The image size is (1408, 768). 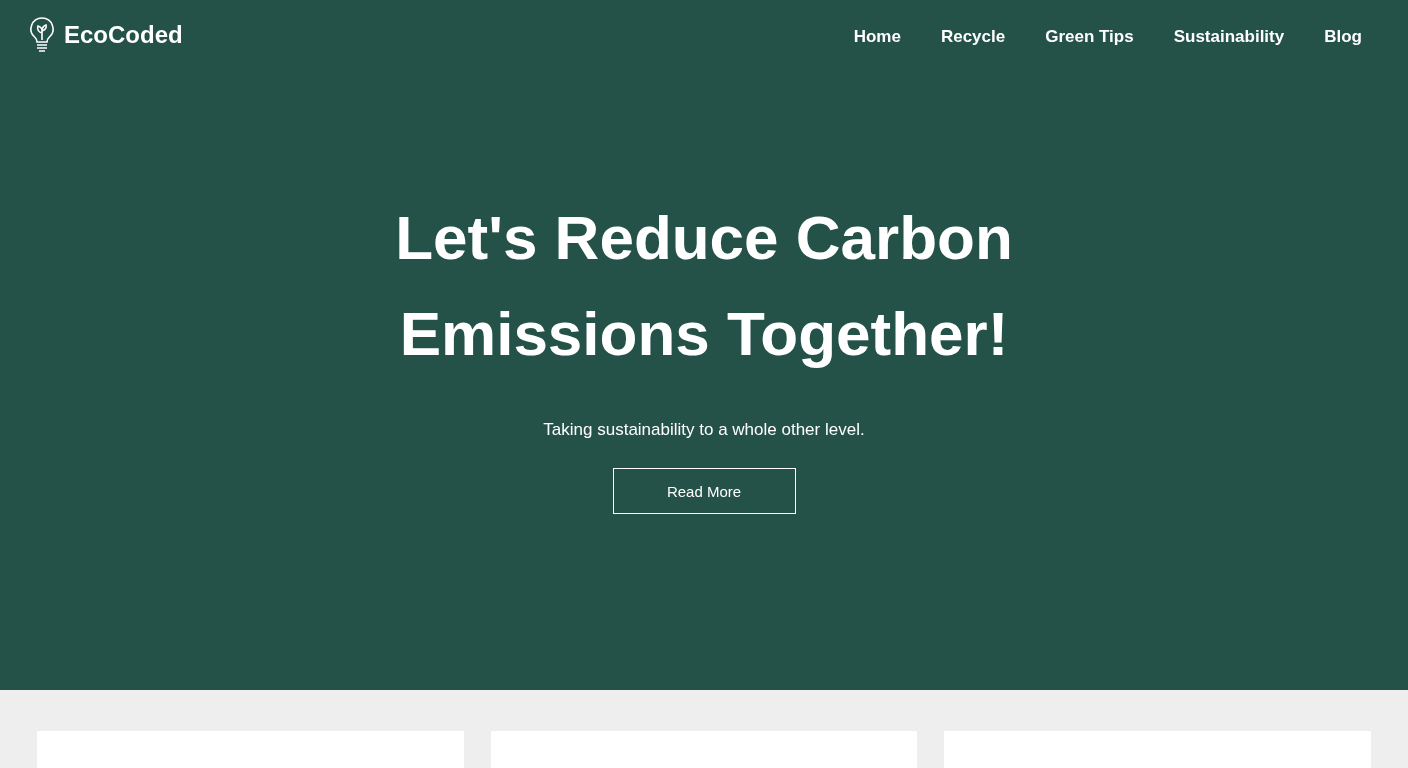 I want to click on nav-link: Home, so click(x=877, y=37).